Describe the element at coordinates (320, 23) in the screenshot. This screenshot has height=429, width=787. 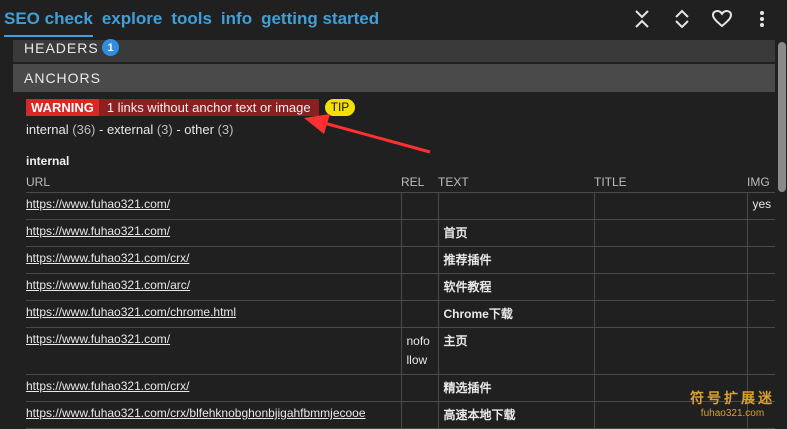
I see `tab-getting-started: getting started` at that location.